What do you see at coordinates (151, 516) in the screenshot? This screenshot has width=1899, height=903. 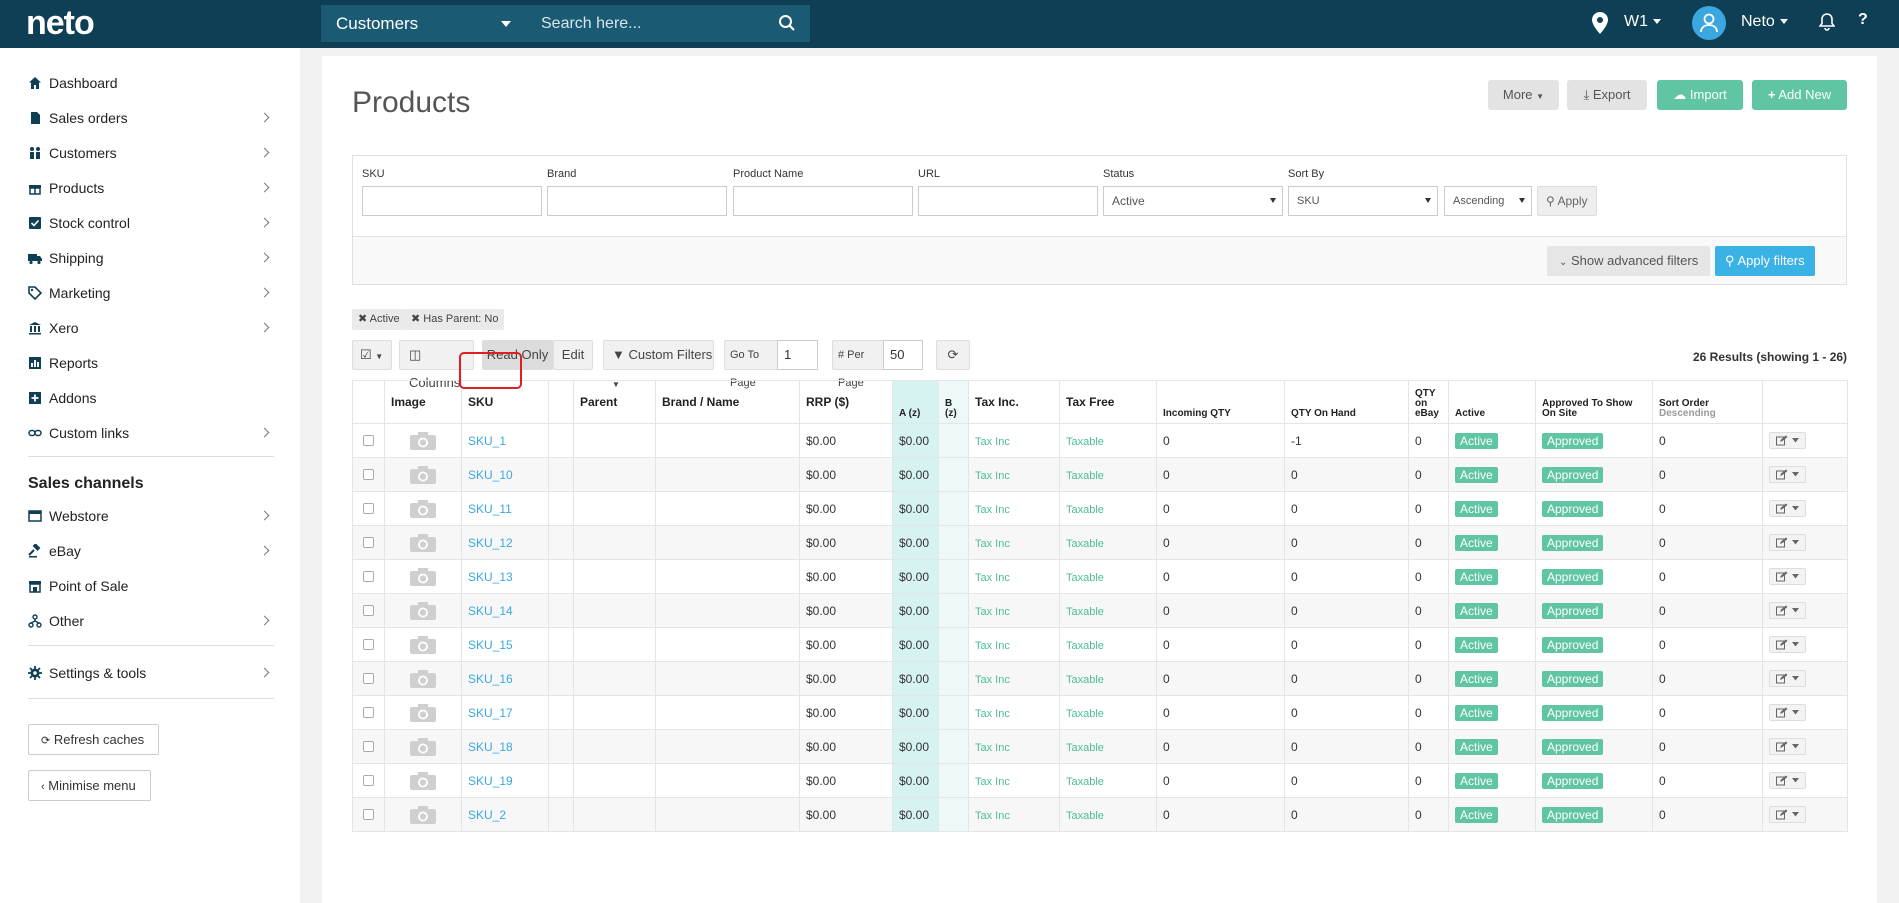 I see `sidebar-item-webstore: Webstore` at bounding box center [151, 516].